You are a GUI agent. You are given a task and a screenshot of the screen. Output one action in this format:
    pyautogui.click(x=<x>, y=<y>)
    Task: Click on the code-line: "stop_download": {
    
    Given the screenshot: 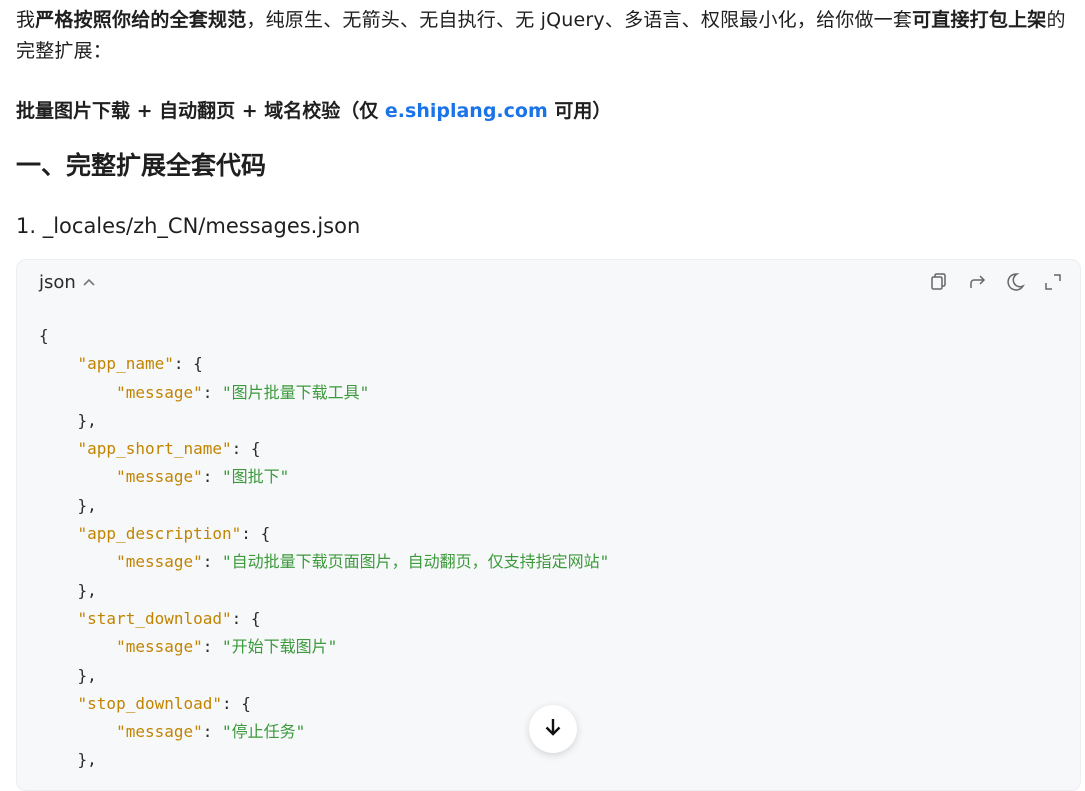 What is the action you would take?
    pyautogui.click(x=164, y=703)
    